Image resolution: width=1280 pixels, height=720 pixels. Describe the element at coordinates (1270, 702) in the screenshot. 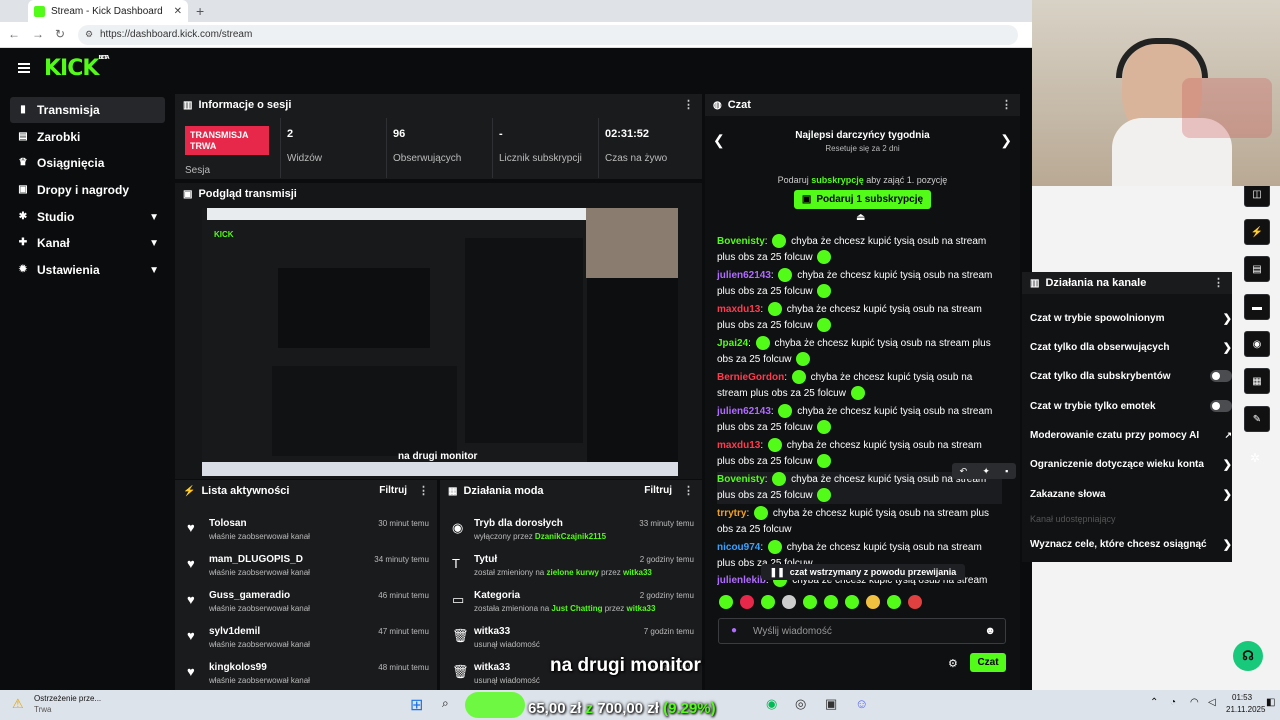

I see `notifications-icon: ◧` at that location.